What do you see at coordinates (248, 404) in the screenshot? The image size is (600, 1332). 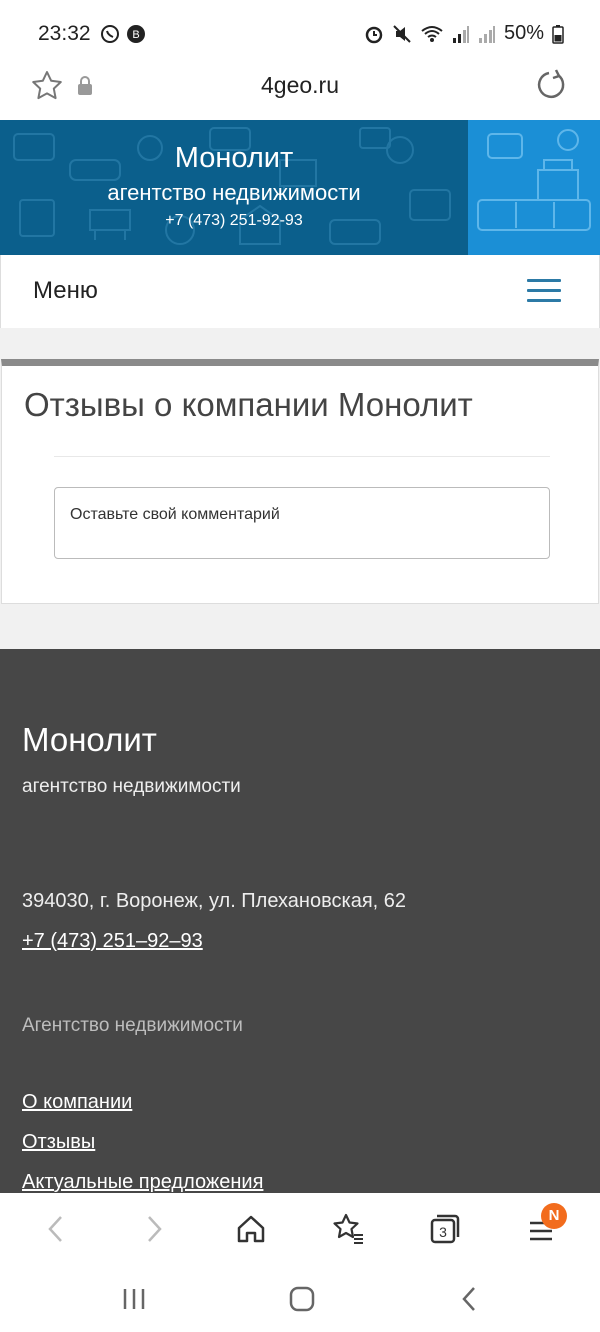 I see `page-title: Отзывы о компании Монолит` at bounding box center [248, 404].